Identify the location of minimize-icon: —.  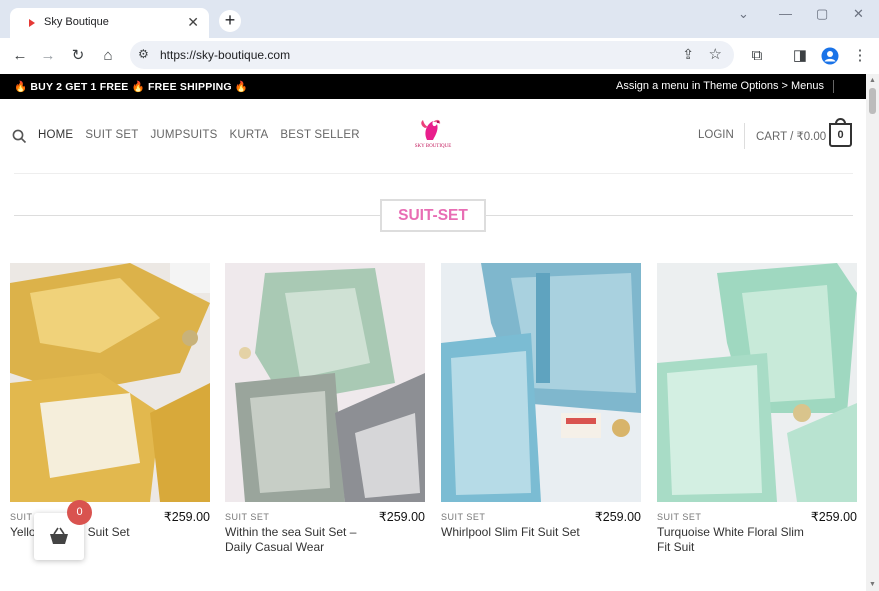
(785, 13).